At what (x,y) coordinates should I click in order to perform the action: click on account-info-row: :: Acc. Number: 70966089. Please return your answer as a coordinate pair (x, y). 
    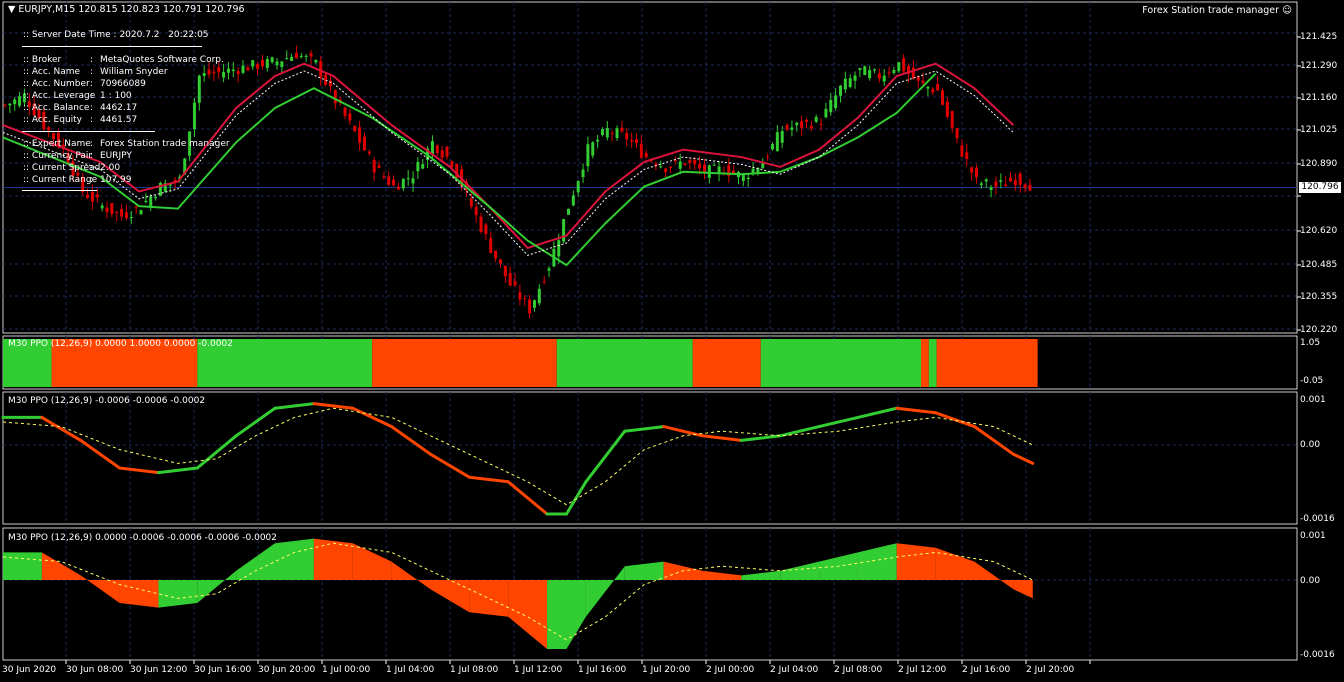
    Looking at the image, I should click on (84, 84).